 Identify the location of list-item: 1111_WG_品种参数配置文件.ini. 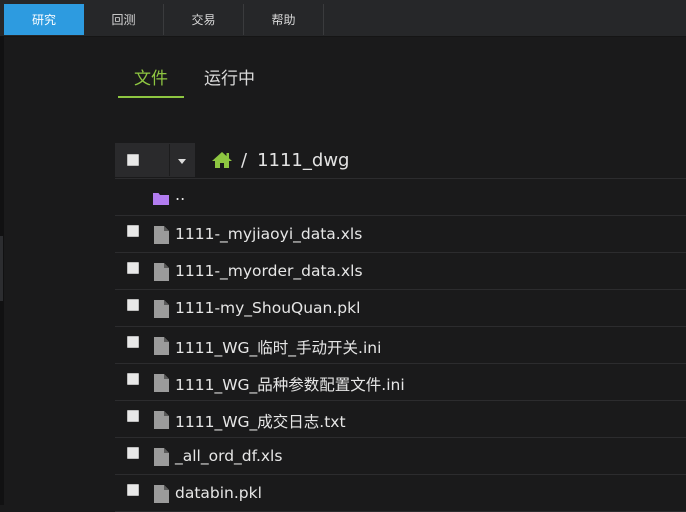
(400, 382).